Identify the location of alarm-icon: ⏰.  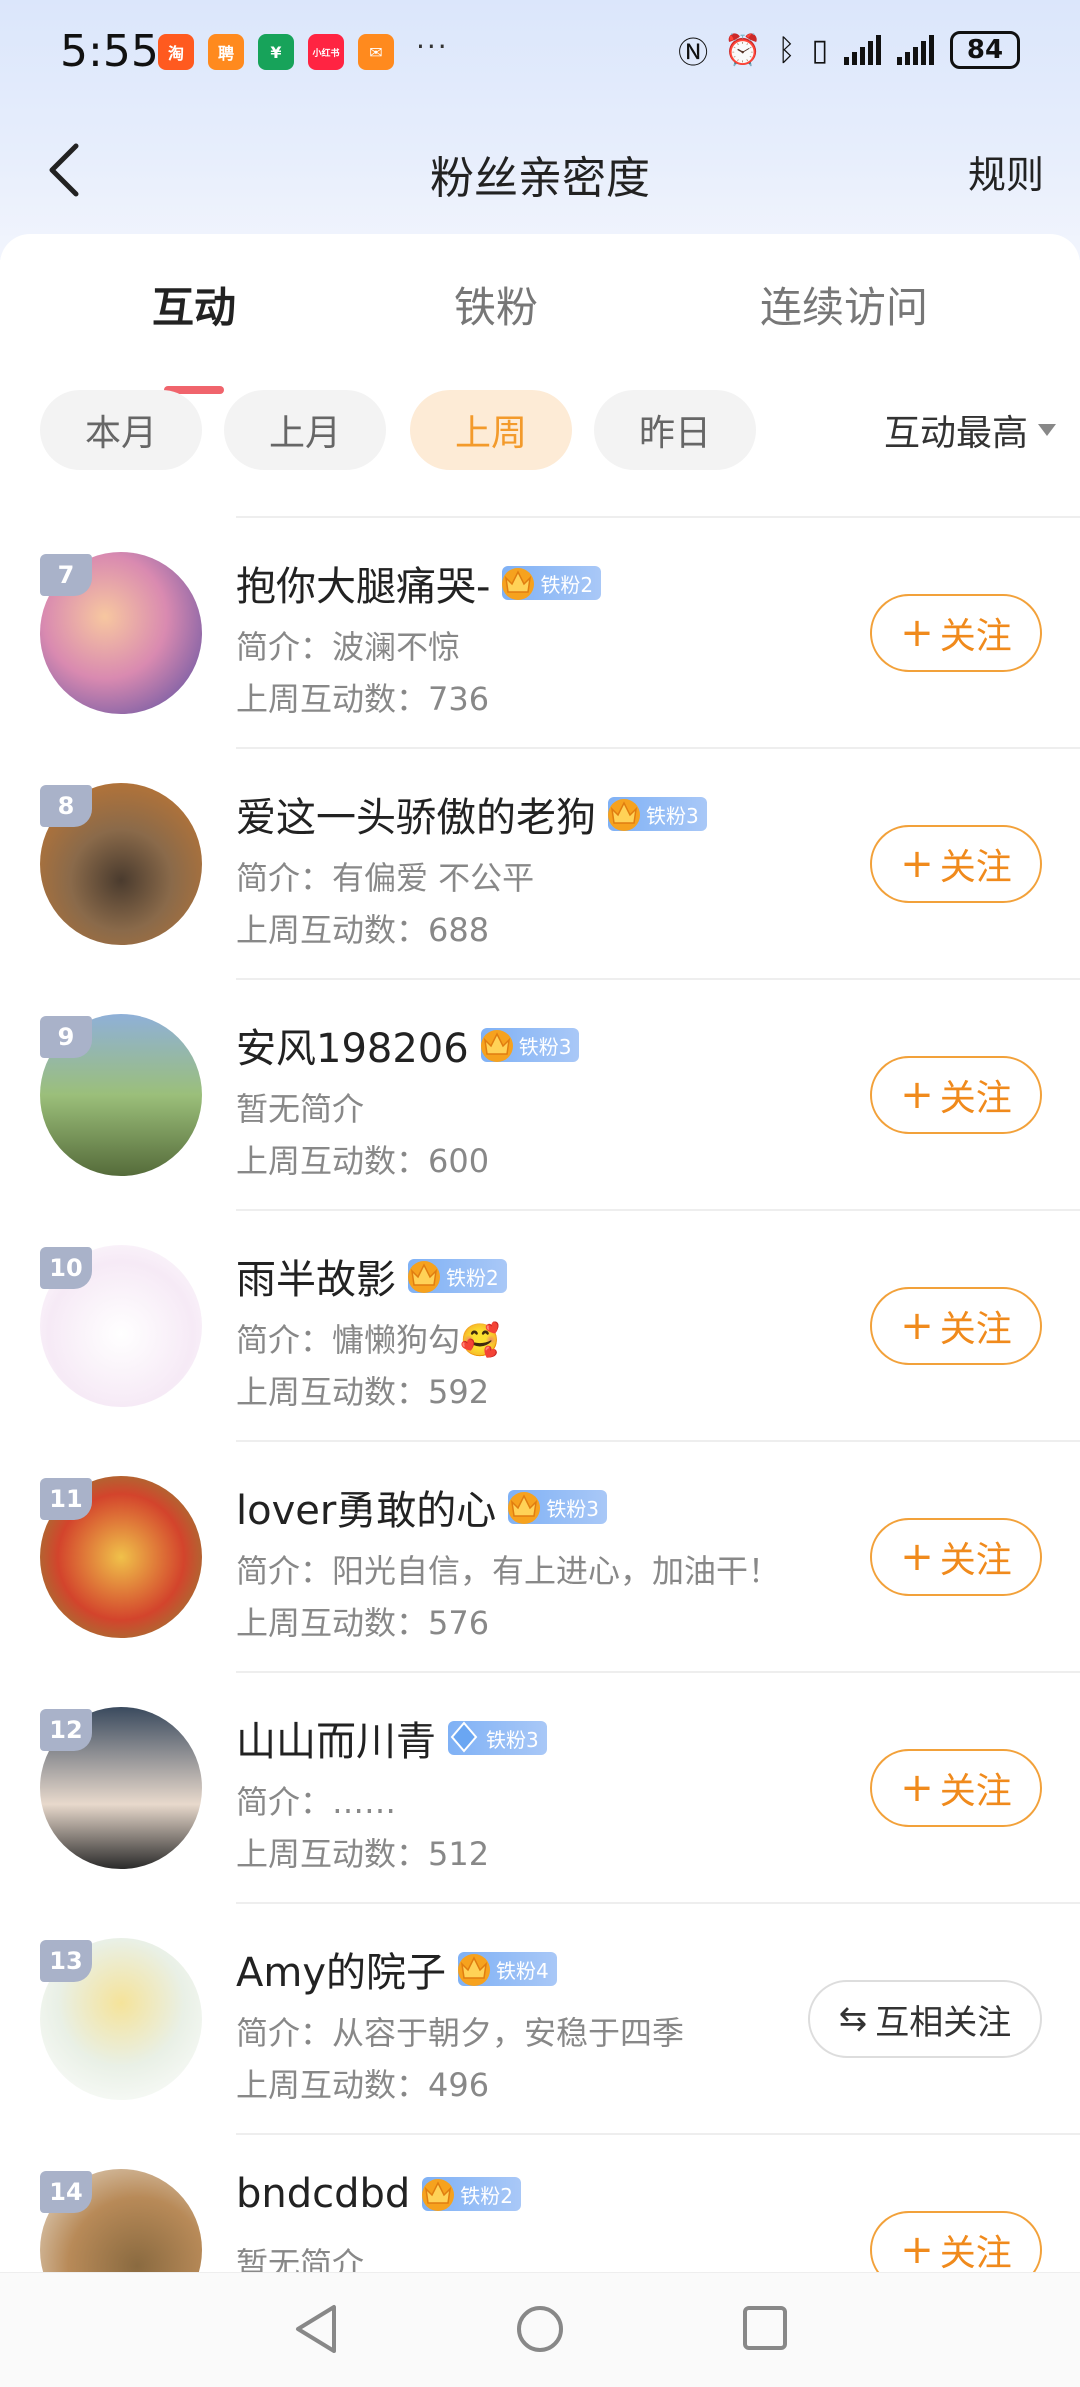
(743, 50).